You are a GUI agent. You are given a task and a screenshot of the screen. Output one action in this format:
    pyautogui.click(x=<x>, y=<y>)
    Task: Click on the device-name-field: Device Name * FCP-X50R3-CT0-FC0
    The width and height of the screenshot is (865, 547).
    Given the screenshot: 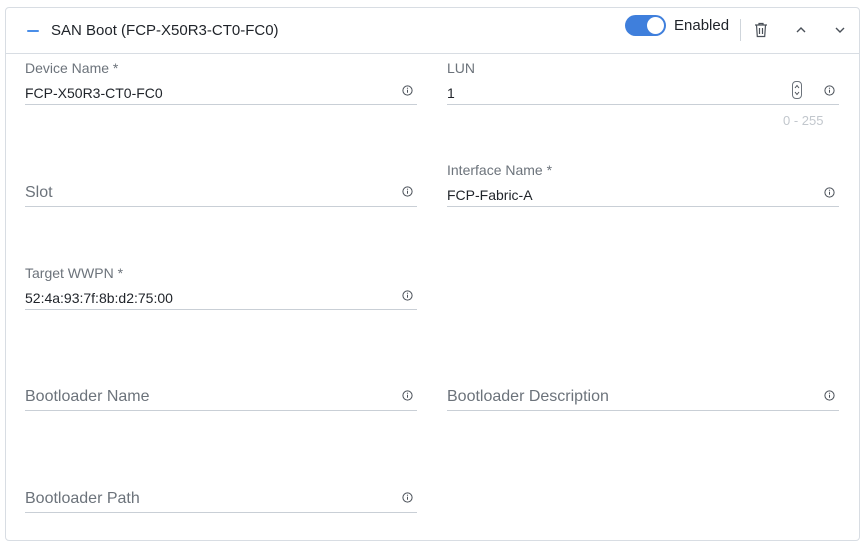 What is the action you would take?
    pyautogui.click(x=221, y=83)
    